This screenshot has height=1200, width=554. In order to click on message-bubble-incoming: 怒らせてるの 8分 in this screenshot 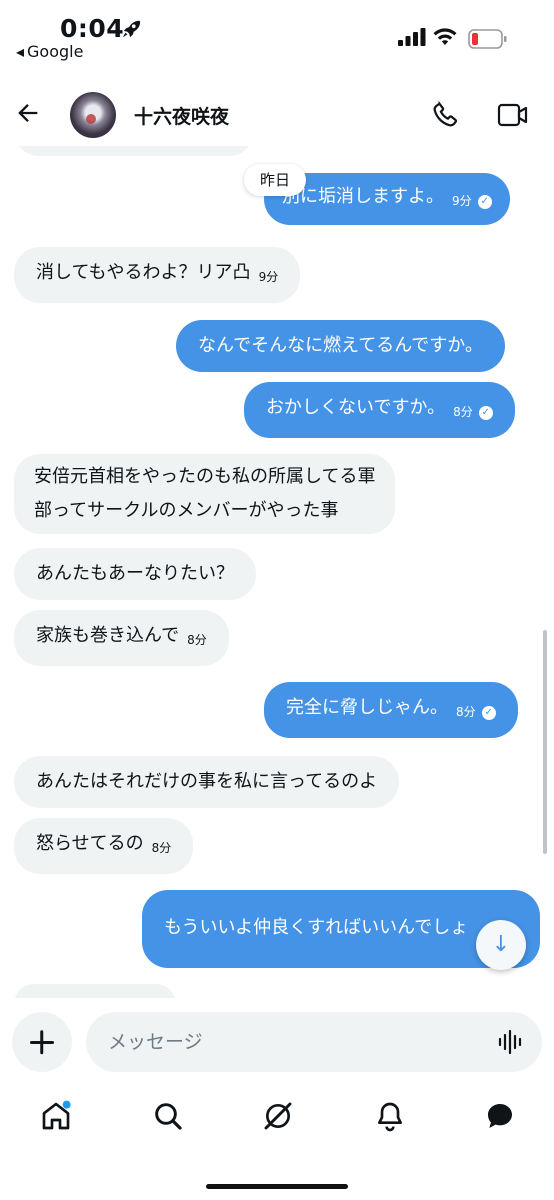, I will do `click(104, 846)`.